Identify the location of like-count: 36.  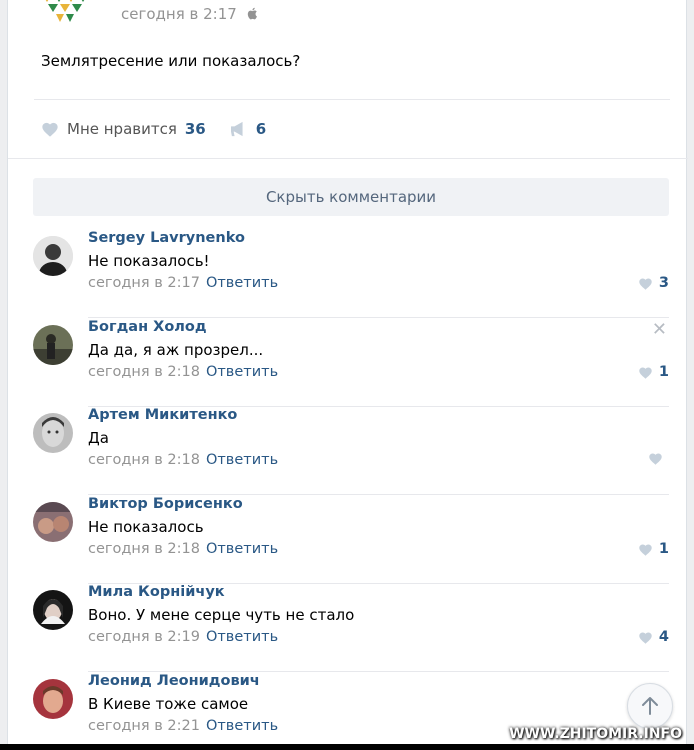
(195, 129).